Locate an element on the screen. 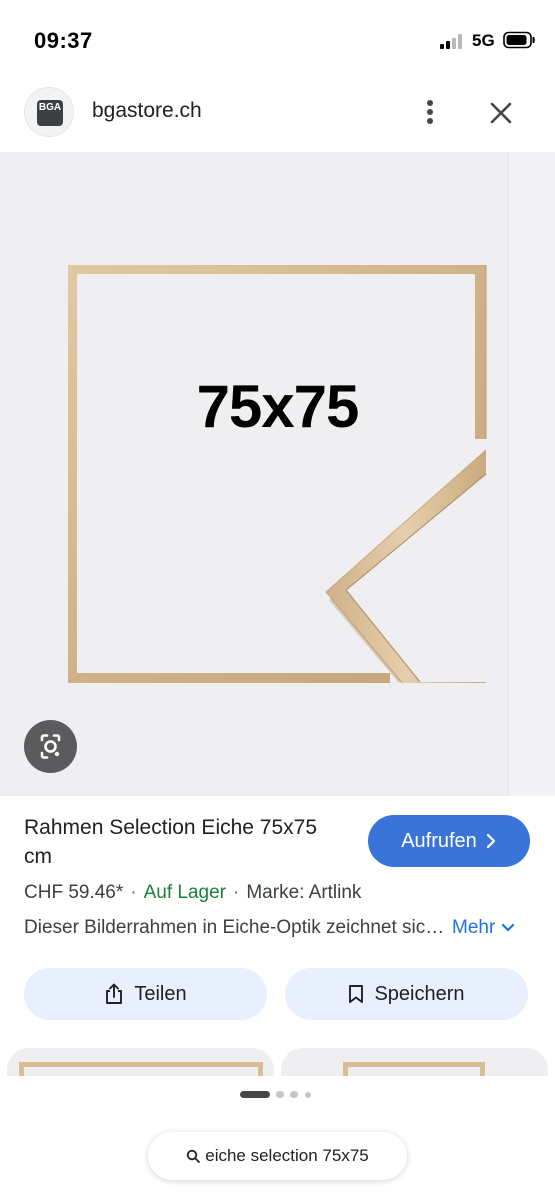 Image resolution: width=555 pixels, height=1200 pixels. status-time: 09:37 is located at coordinates (63, 40).